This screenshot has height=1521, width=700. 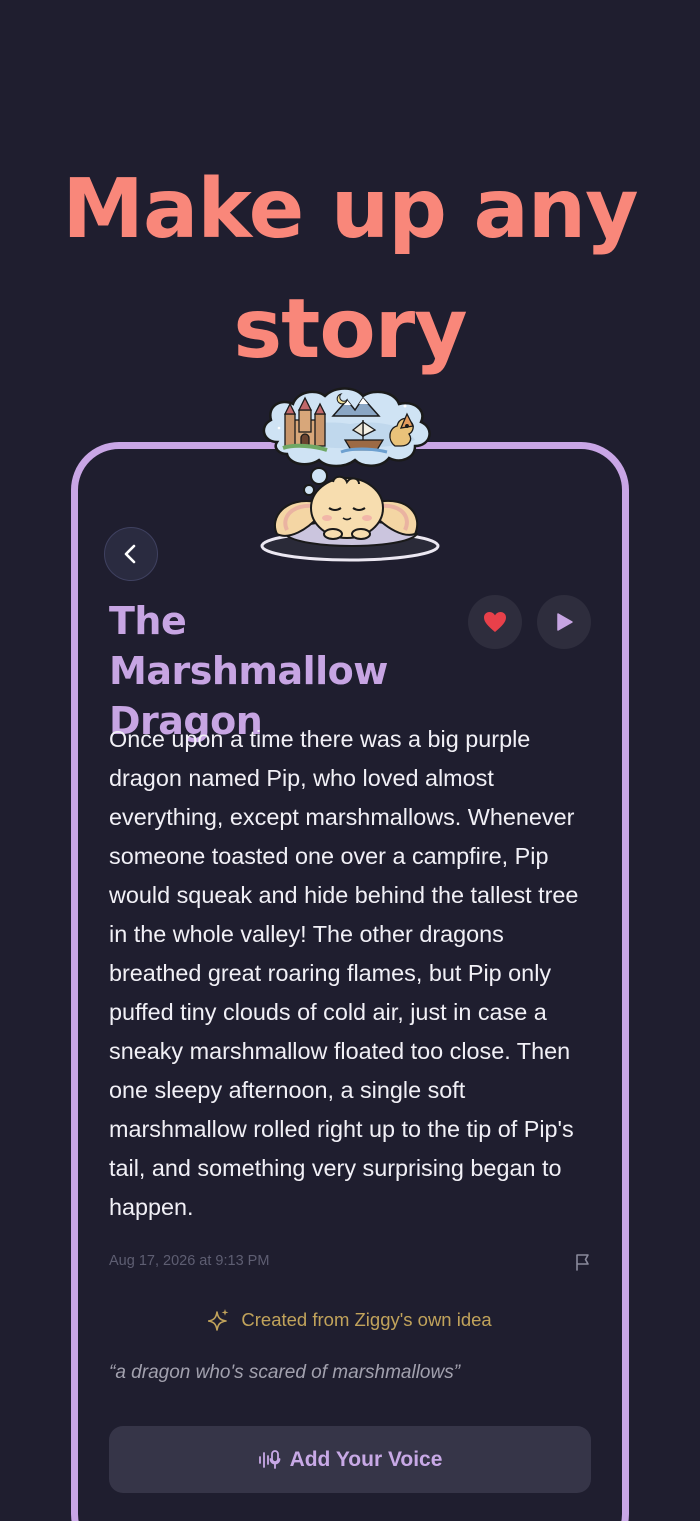 What do you see at coordinates (270, 1460) in the screenshot?
I see `voice-waveform-icon` at bounding box center [270, 1460].